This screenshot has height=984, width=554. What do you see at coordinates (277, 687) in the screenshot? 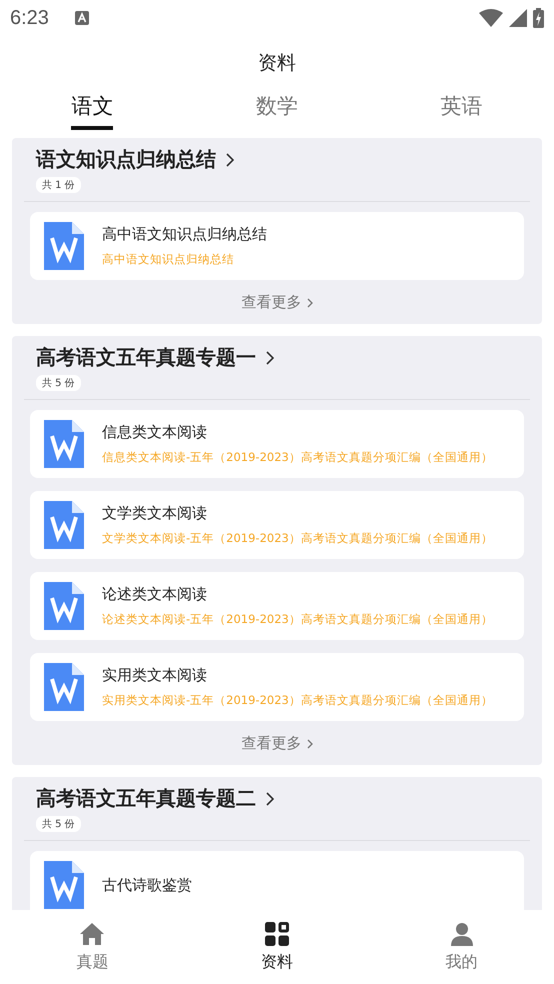
I see `document-card: 实用类文本阅读 实用类文本阅读-五年（2019-2023）高考语文真题分项汇编（全国通用）` at bounding box center [277, 687].